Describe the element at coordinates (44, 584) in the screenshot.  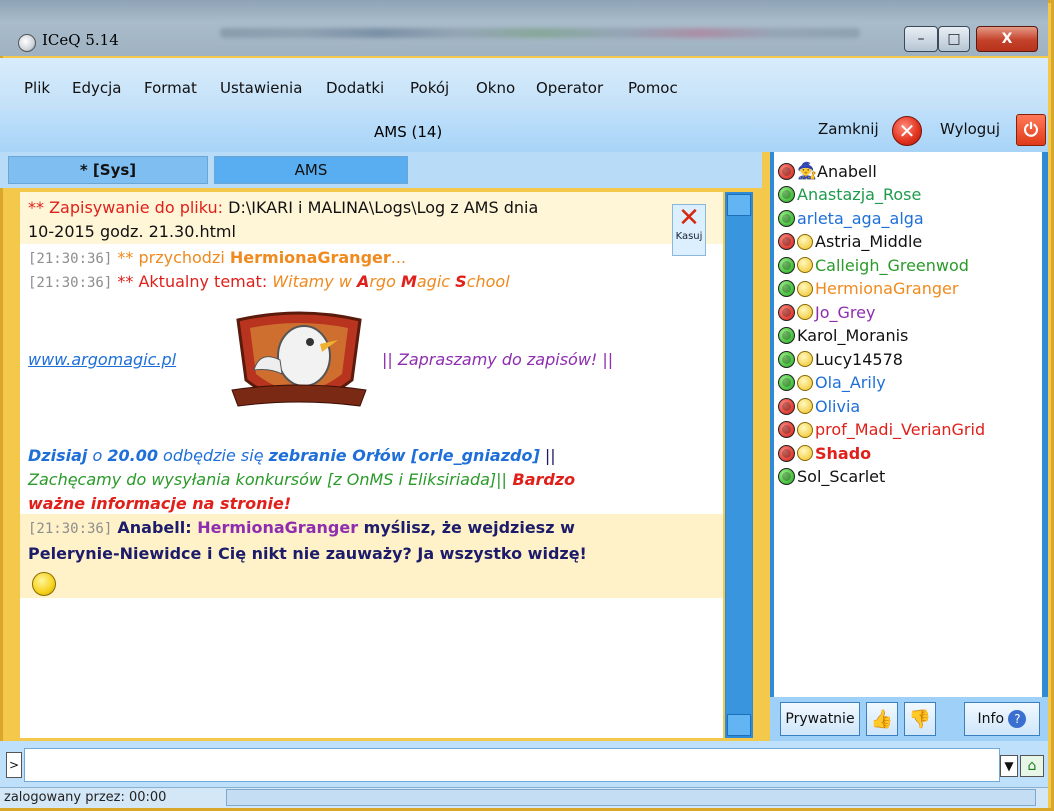
I see `grin-emoticon-icon` at that location.